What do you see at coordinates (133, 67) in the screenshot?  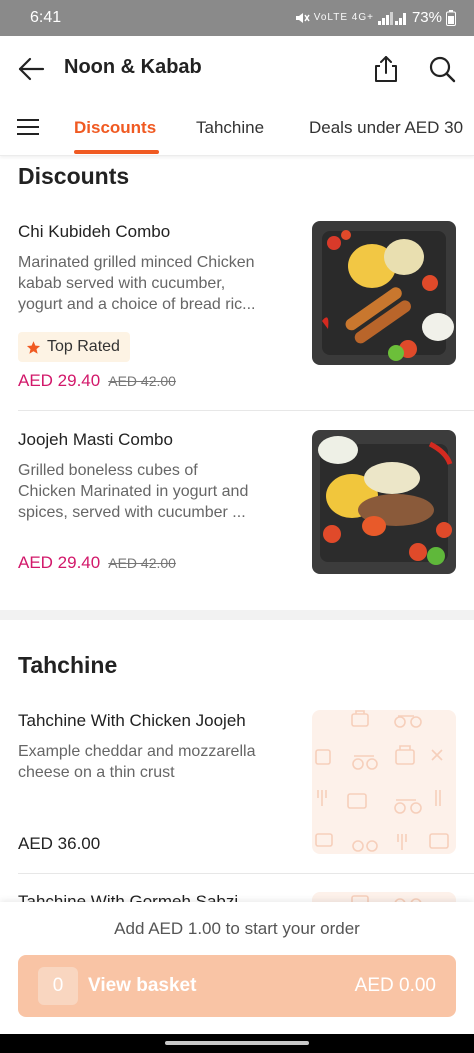 I see `restaurant-title: Noon & Kabab` at bounding box center [133, 67].